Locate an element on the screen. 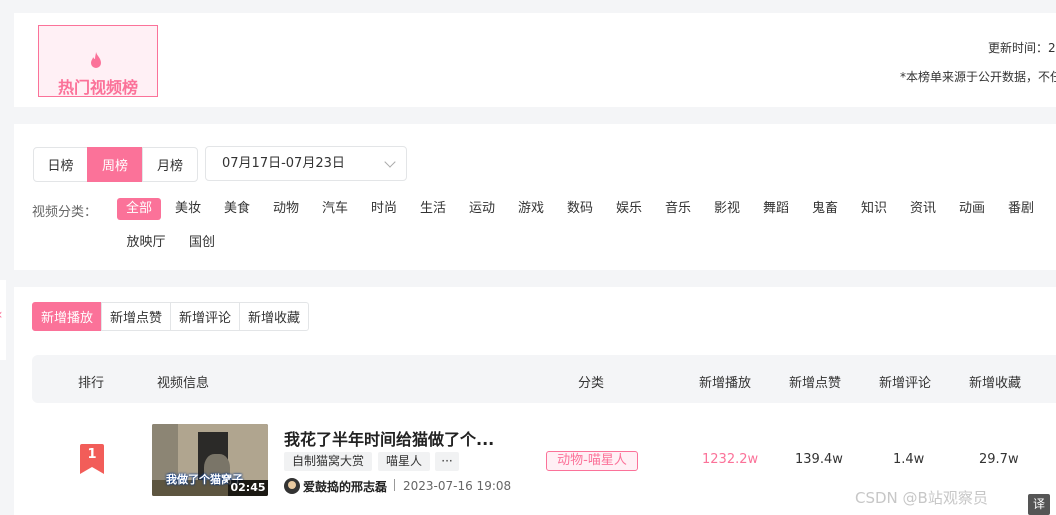  category-cinema: 放映厅 is located at coordinates (146, 243).